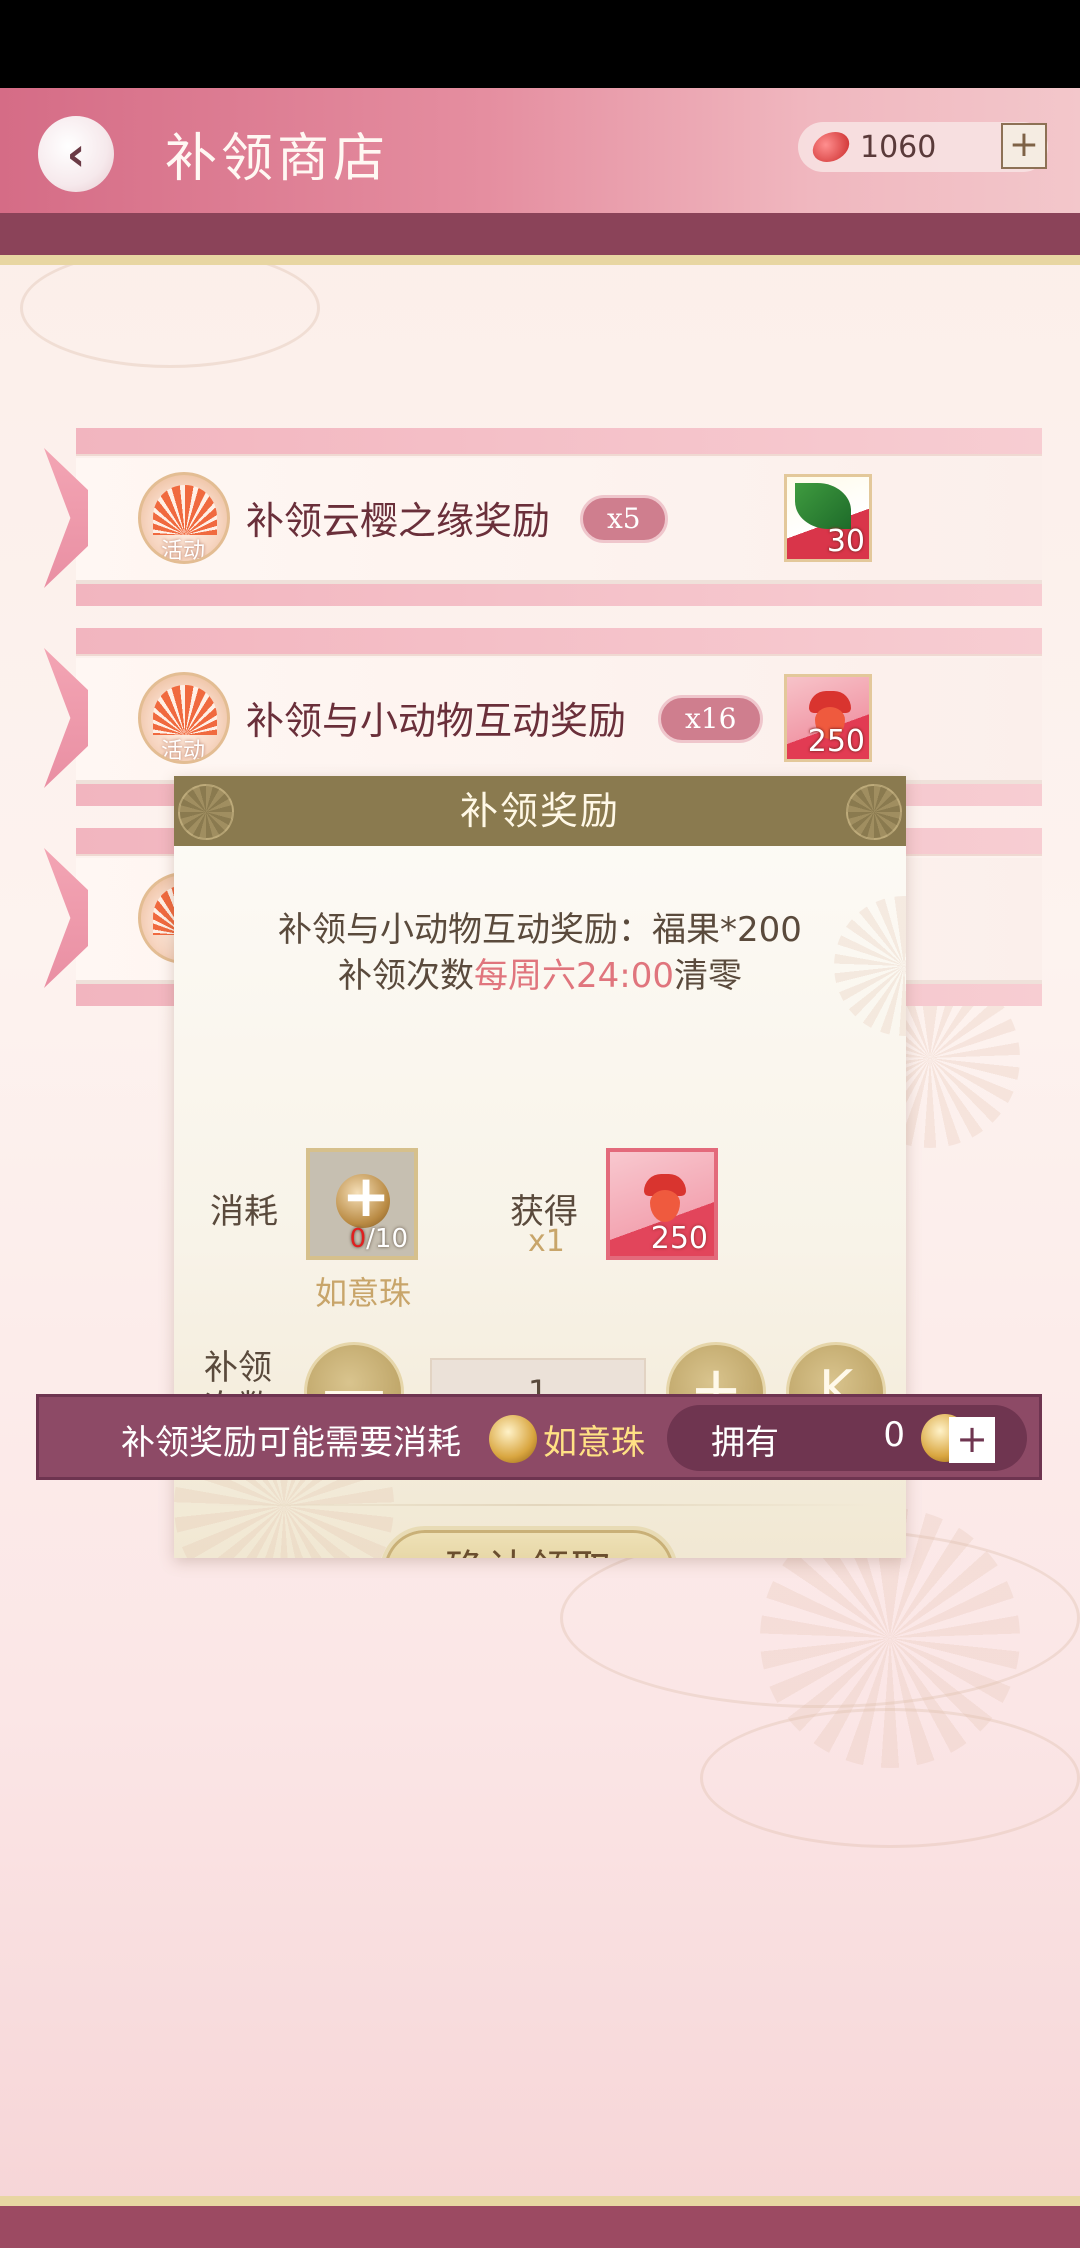  I want to click on currency-add-button: +, so click(1024, 146).